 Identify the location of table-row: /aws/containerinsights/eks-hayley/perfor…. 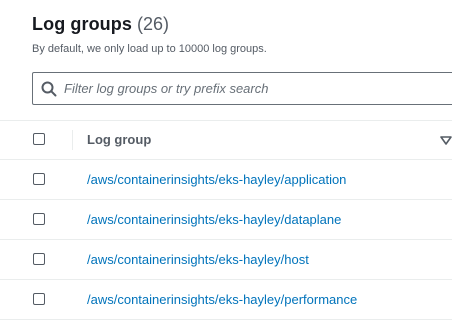
(226, 300).